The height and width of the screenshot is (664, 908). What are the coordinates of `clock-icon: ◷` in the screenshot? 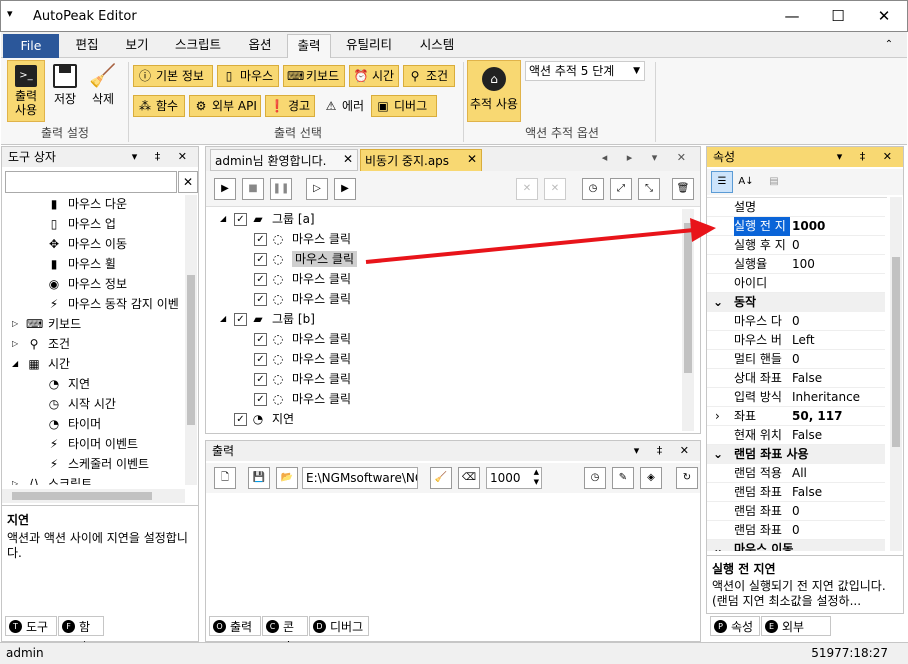 It's located at (595, 478).